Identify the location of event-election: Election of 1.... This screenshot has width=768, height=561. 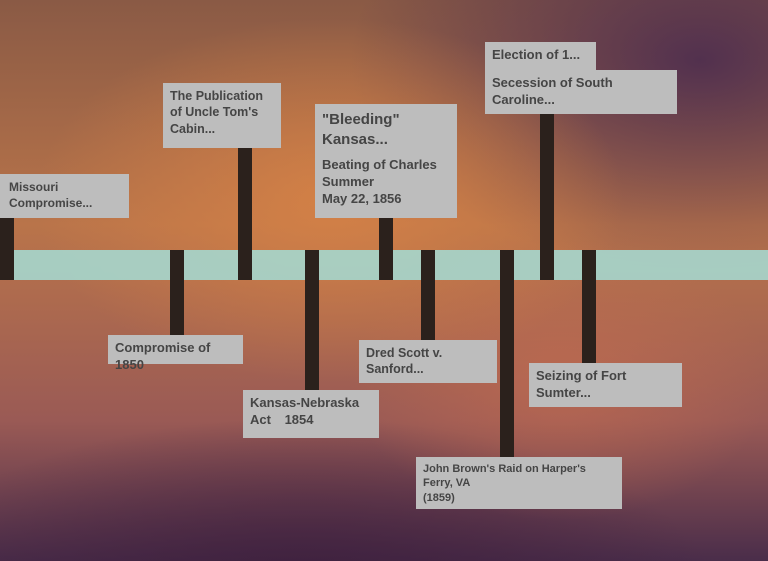
(540, 56).